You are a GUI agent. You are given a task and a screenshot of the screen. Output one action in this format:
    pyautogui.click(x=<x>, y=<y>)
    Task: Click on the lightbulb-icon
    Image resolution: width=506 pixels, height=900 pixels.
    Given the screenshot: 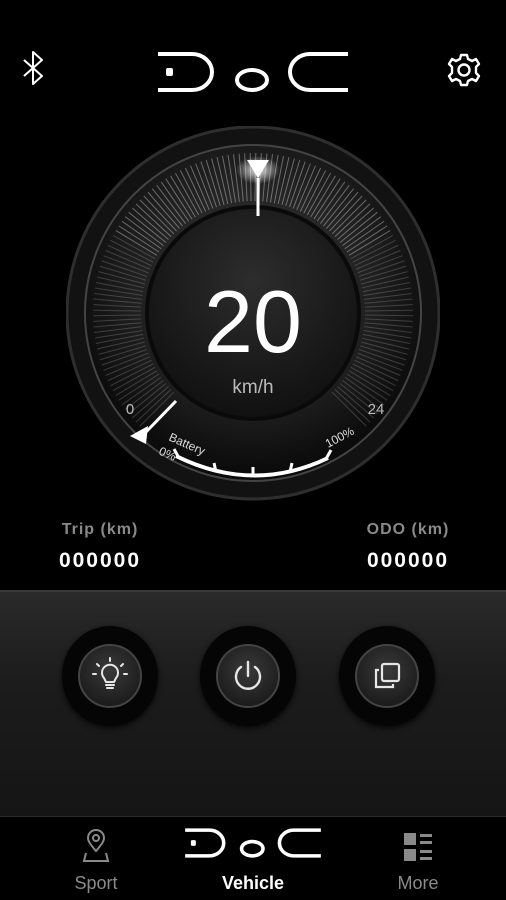 What is the action you would take?
    pyautogui.click(x=110, y=673)
    